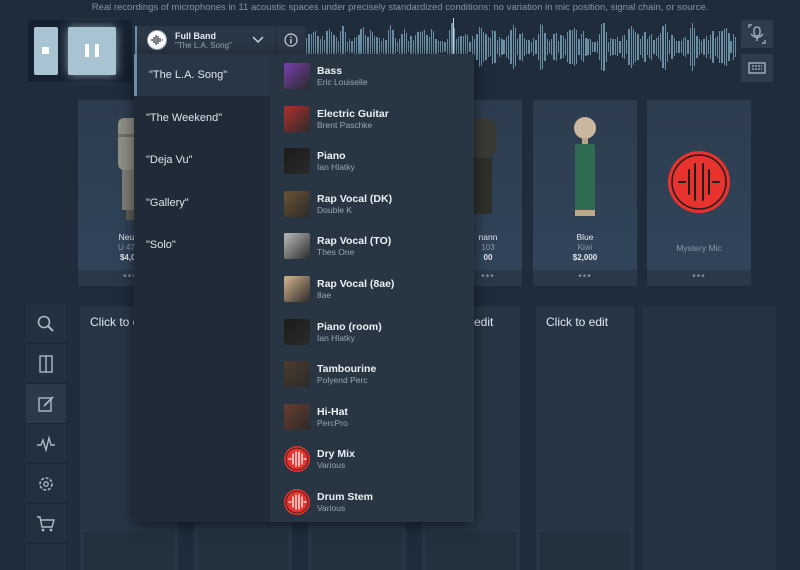 The image size is (800, 570). I want to click on pause-icon, so click(87, 50).